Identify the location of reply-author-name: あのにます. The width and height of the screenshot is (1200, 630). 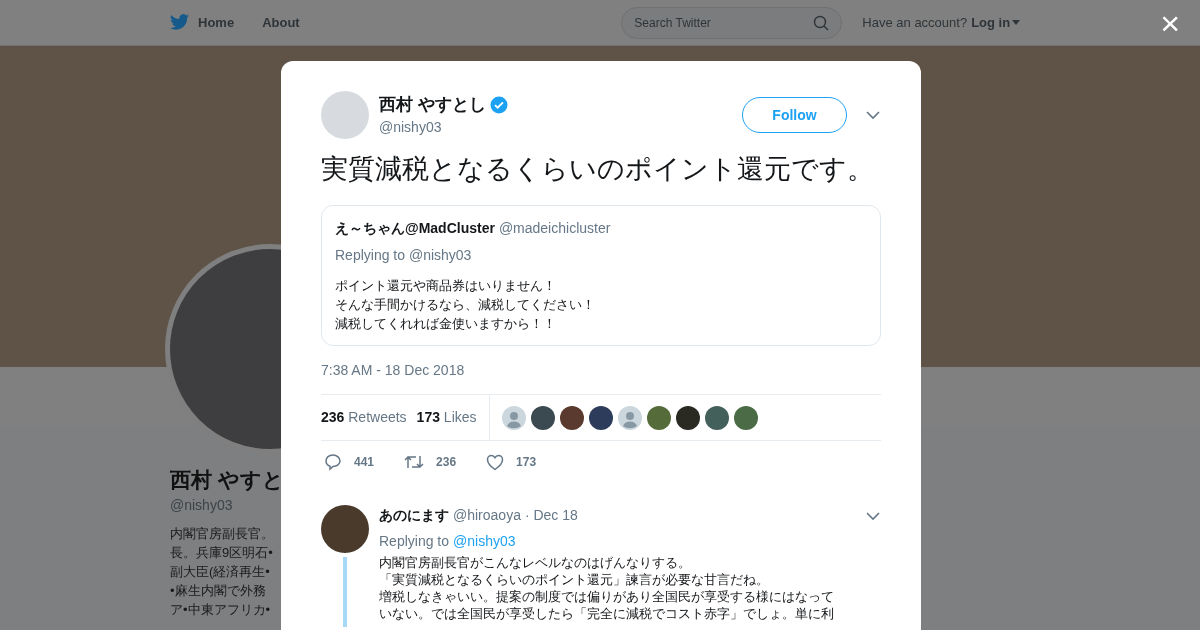
(414, 515).